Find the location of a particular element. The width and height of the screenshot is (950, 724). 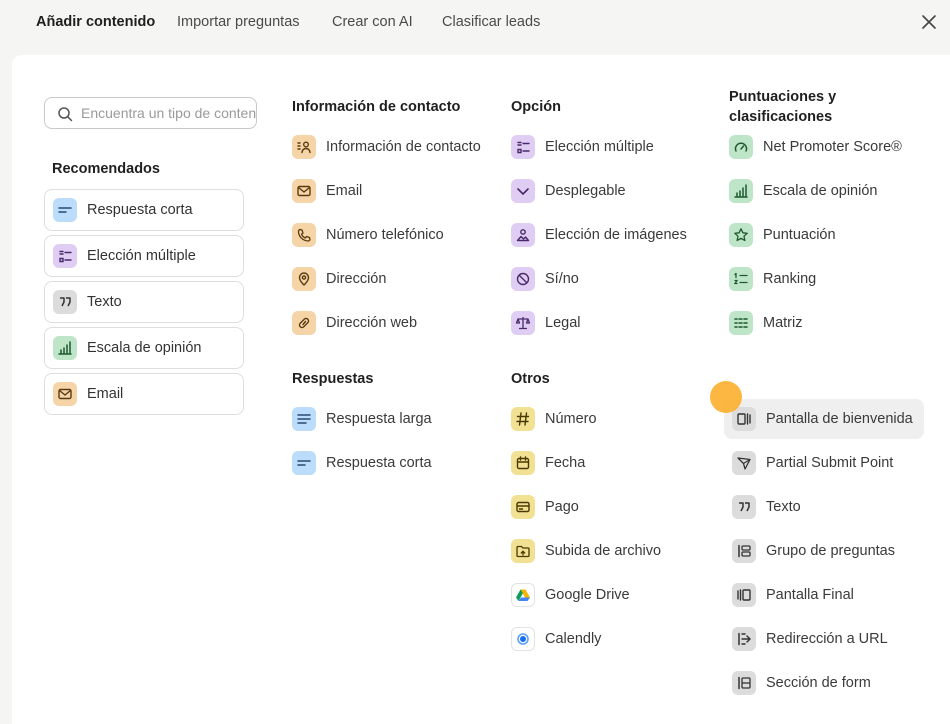

item-matrix: Matriz is located at coordinates (765, 323).